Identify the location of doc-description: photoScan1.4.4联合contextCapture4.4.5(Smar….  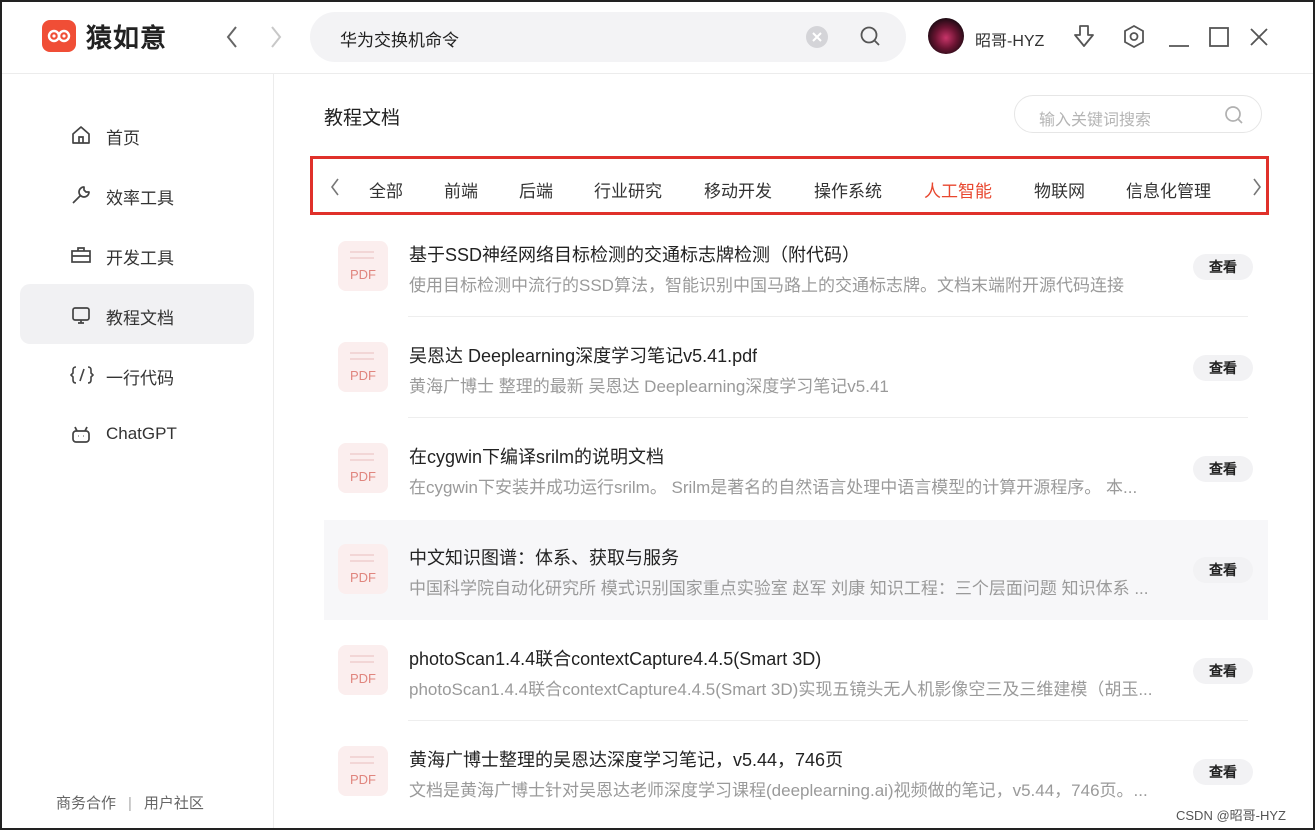
(781, 689).